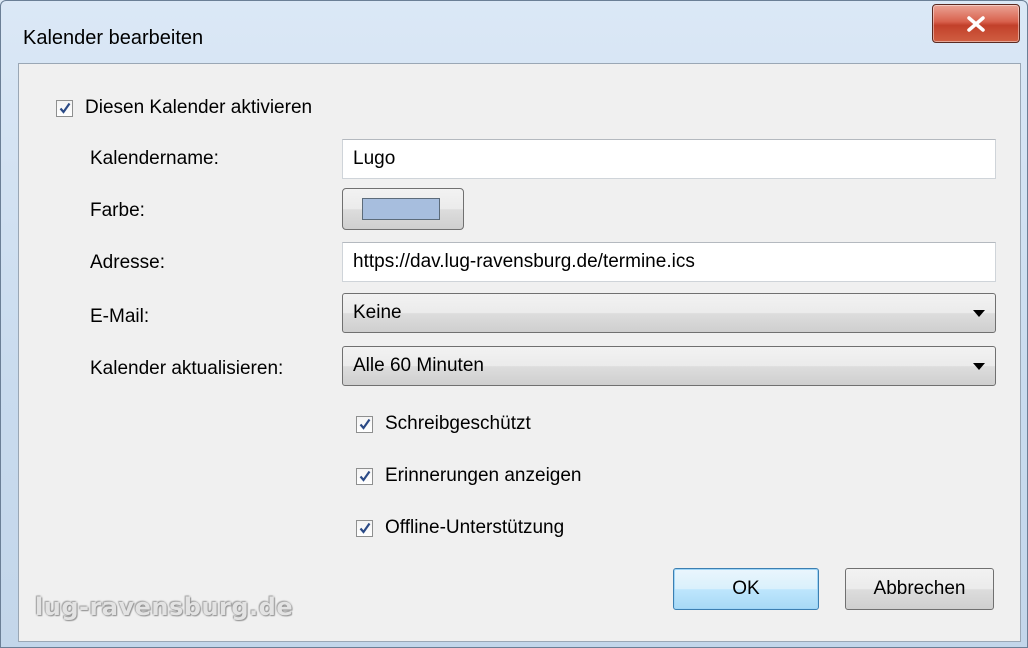  Describe the element at coordinates (458, 423) in the screenshot. I see `readonly-label: Schreibgeschützt` at that location.